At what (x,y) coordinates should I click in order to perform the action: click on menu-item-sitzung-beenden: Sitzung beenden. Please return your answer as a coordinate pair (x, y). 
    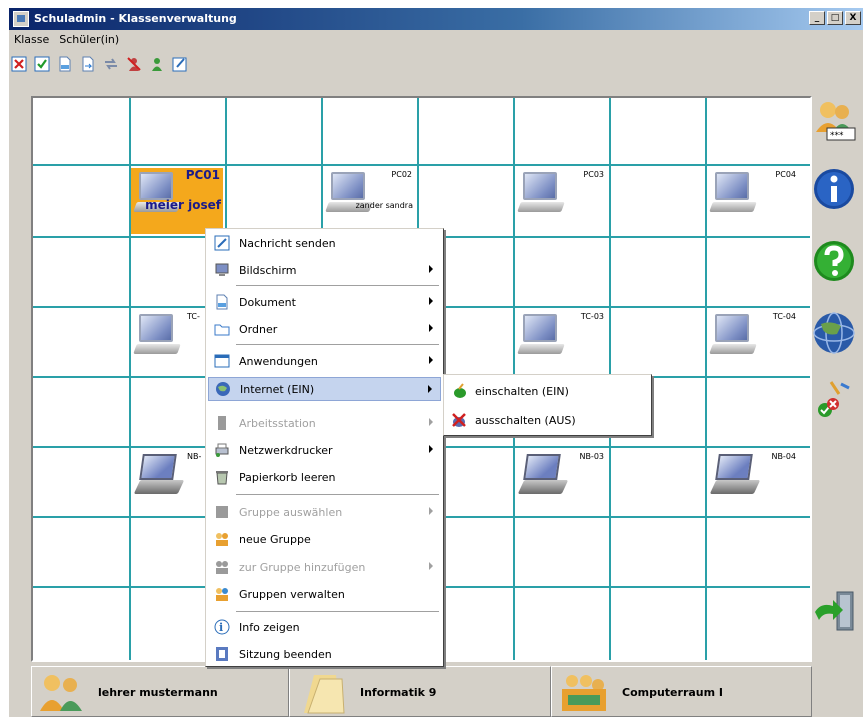
    Looking at the image, I should click on (324, 654).